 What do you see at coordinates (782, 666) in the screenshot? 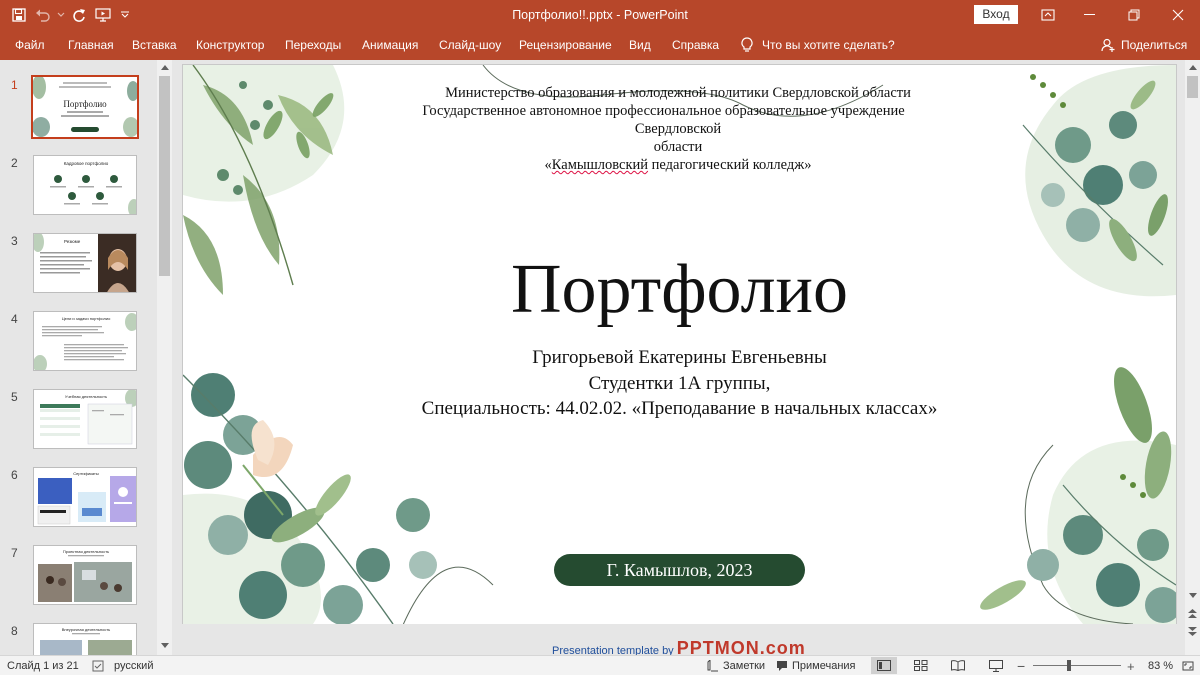
I see `comments-icon` at bounding box center [782, 666].